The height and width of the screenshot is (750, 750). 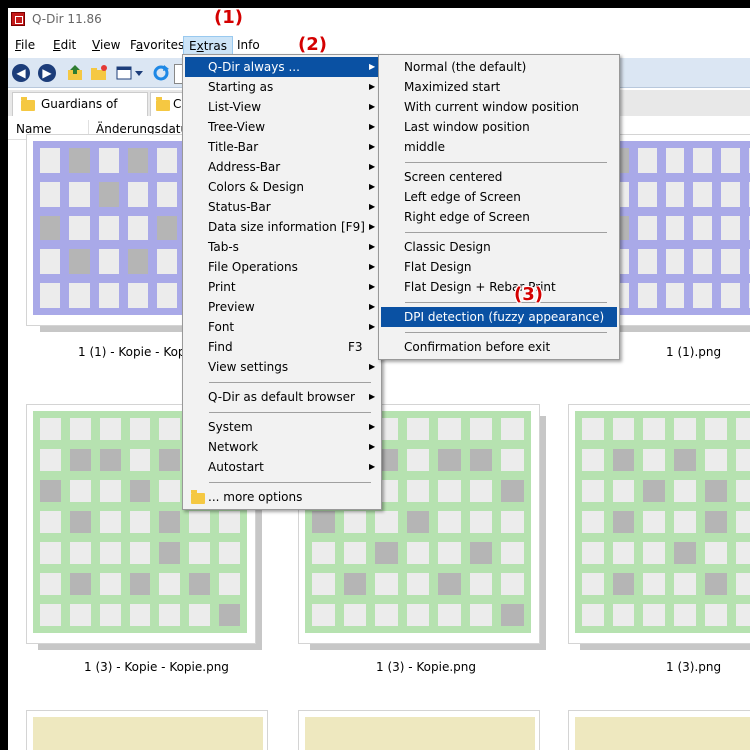 I want to click on menu-item-list-view: List-View ▶, so click(x=282, y=107).